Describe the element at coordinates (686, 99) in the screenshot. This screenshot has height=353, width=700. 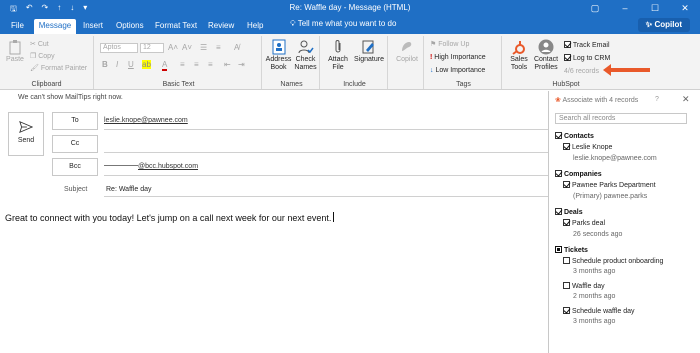
I see `close-pane-icon: ✕` at that location.